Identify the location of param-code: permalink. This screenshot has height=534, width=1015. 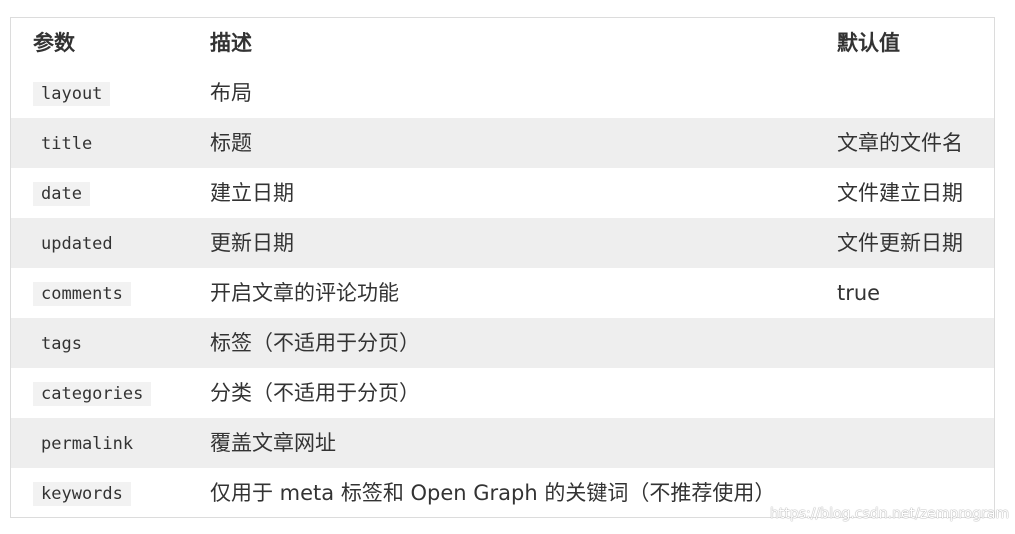
(87, 443).